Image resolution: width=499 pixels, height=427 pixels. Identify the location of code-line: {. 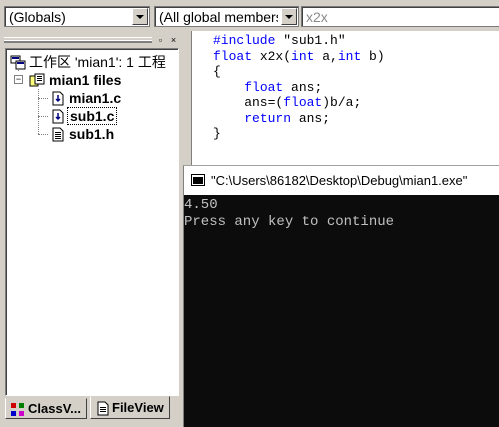
(217, 72).